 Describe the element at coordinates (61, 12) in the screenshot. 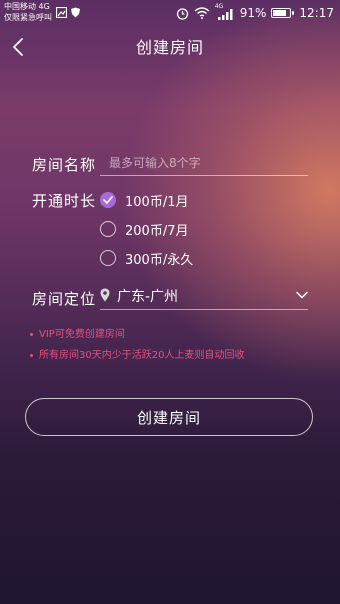

I see `image-notification-icon` at that location.